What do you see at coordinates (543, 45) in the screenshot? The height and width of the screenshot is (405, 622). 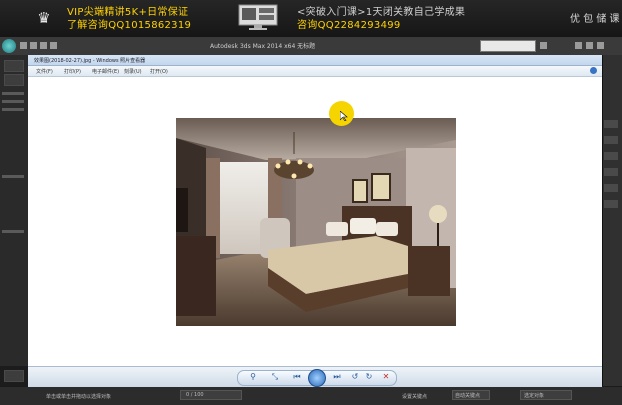 I see `search-icon` at bounding box center [543, 45].